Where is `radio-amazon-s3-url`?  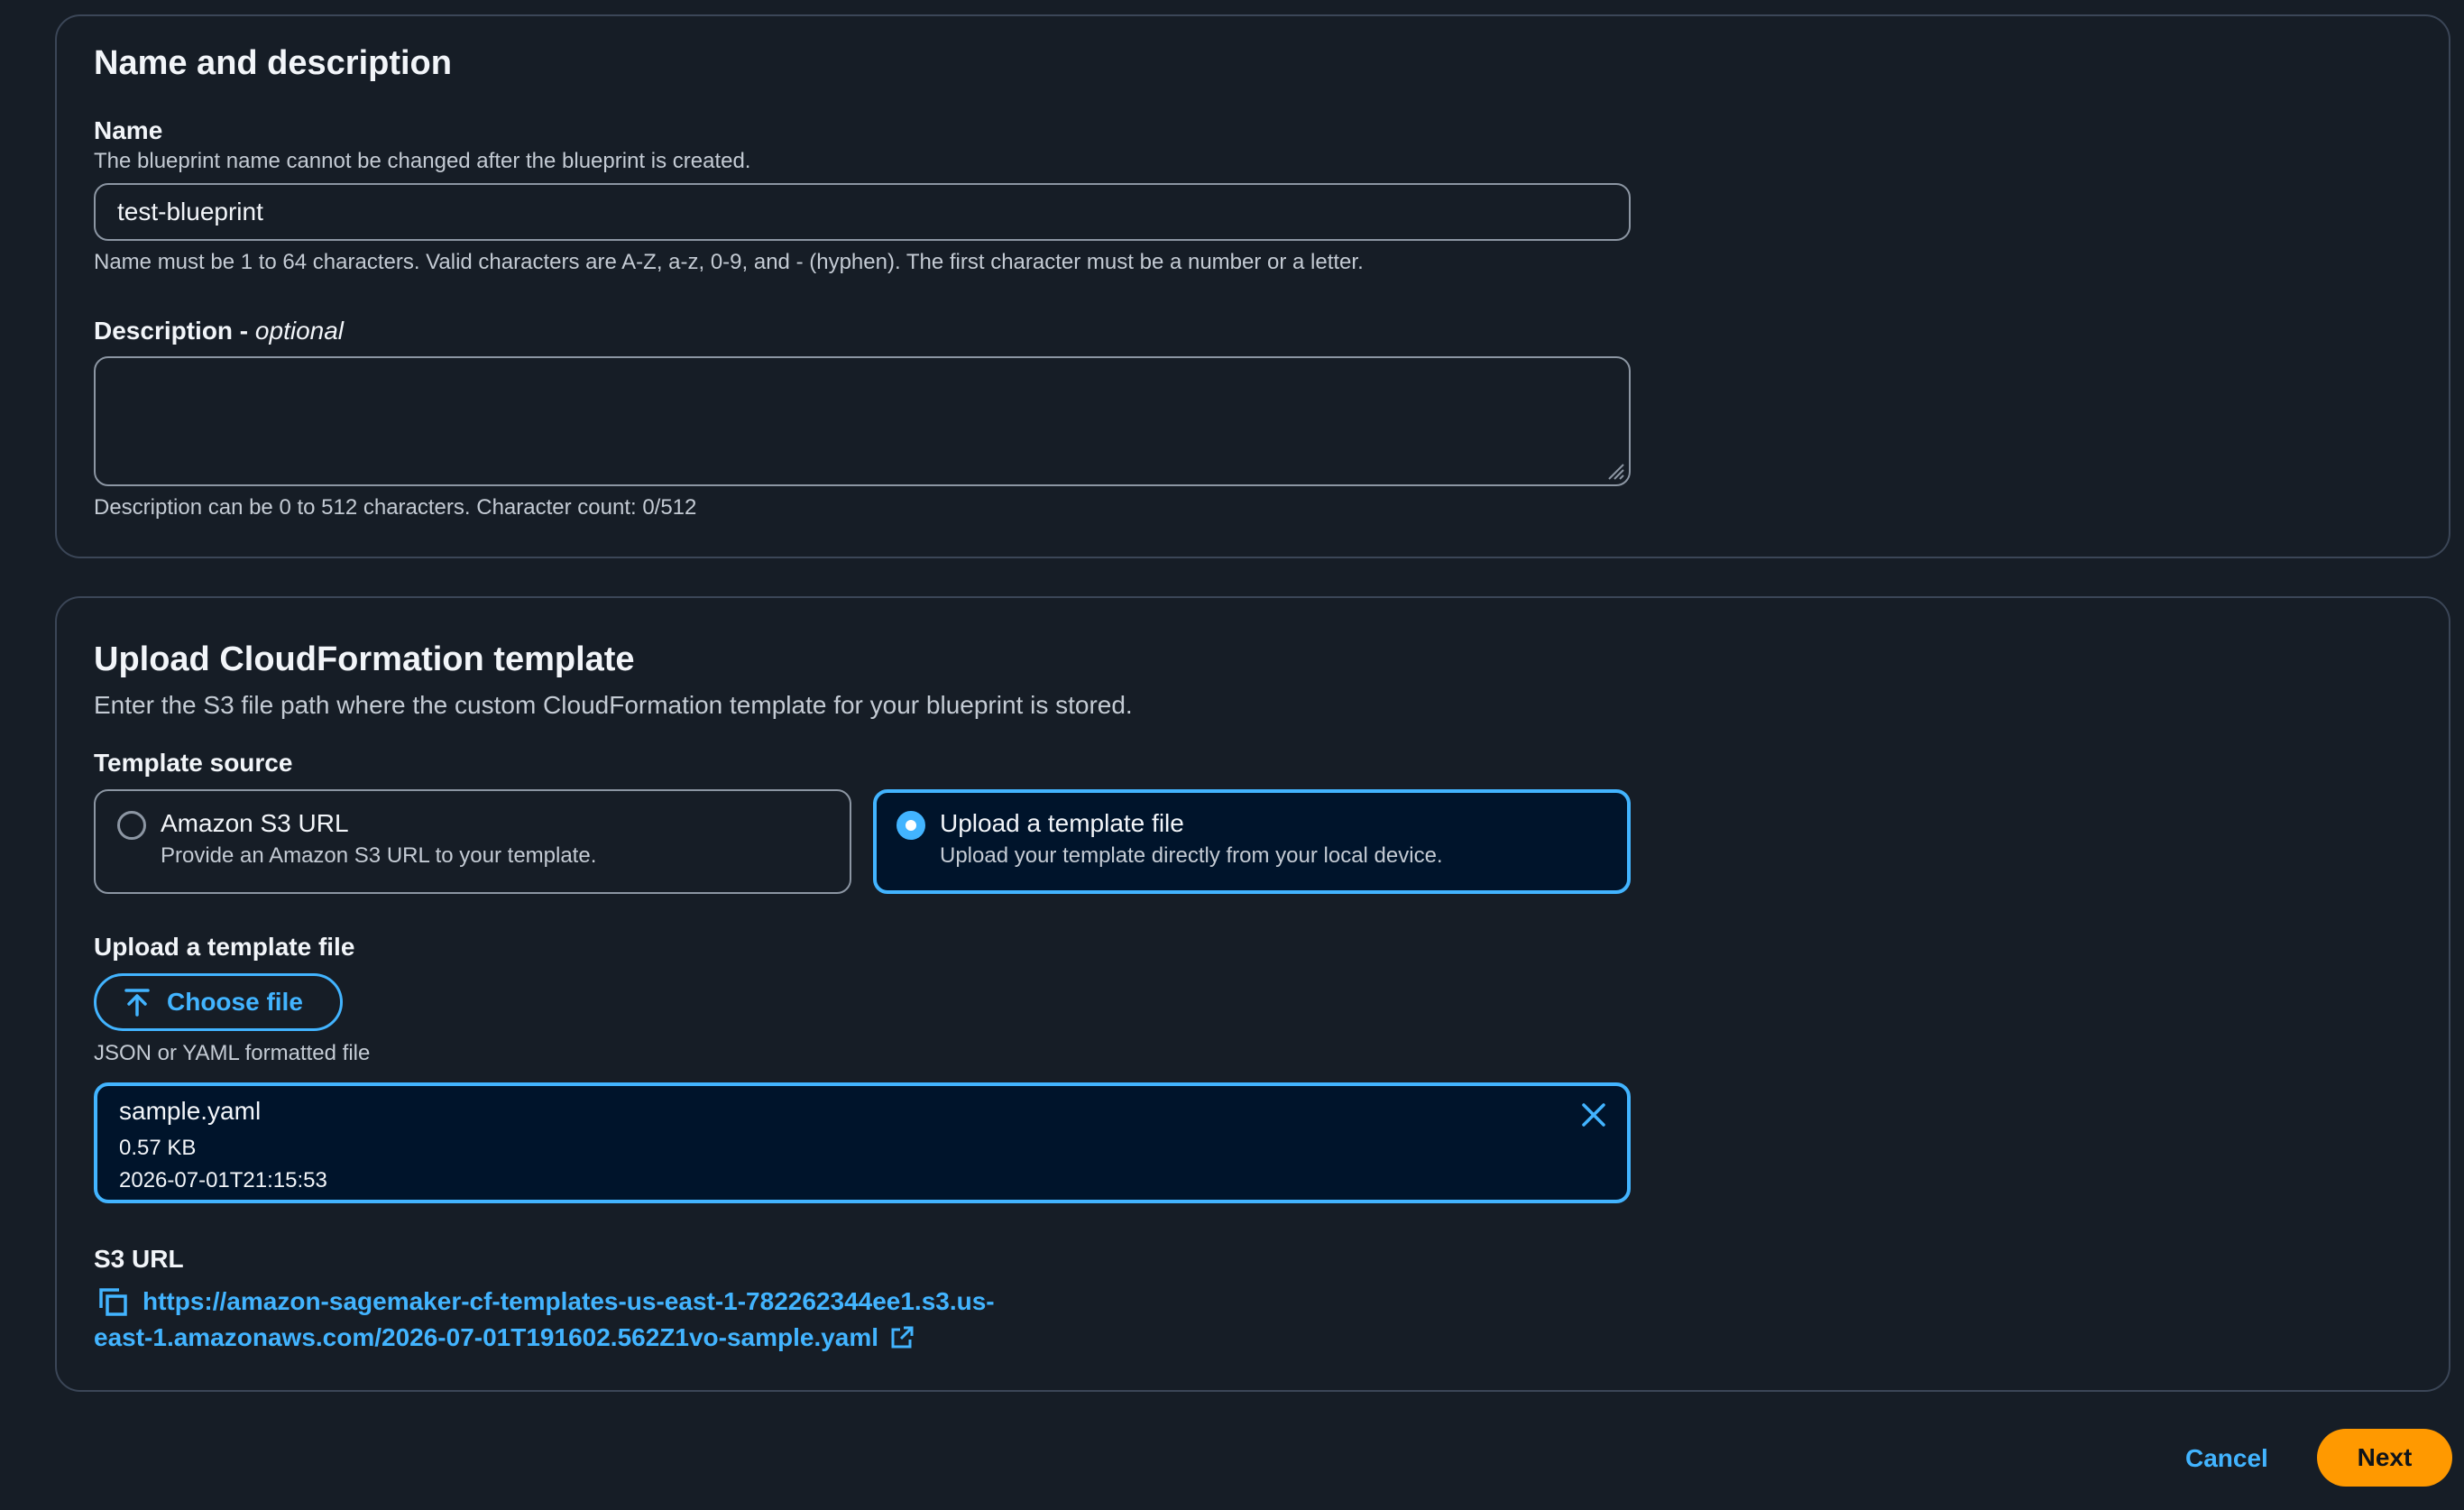 radio-amazon-s3-url is located at coordinates (131, 825).